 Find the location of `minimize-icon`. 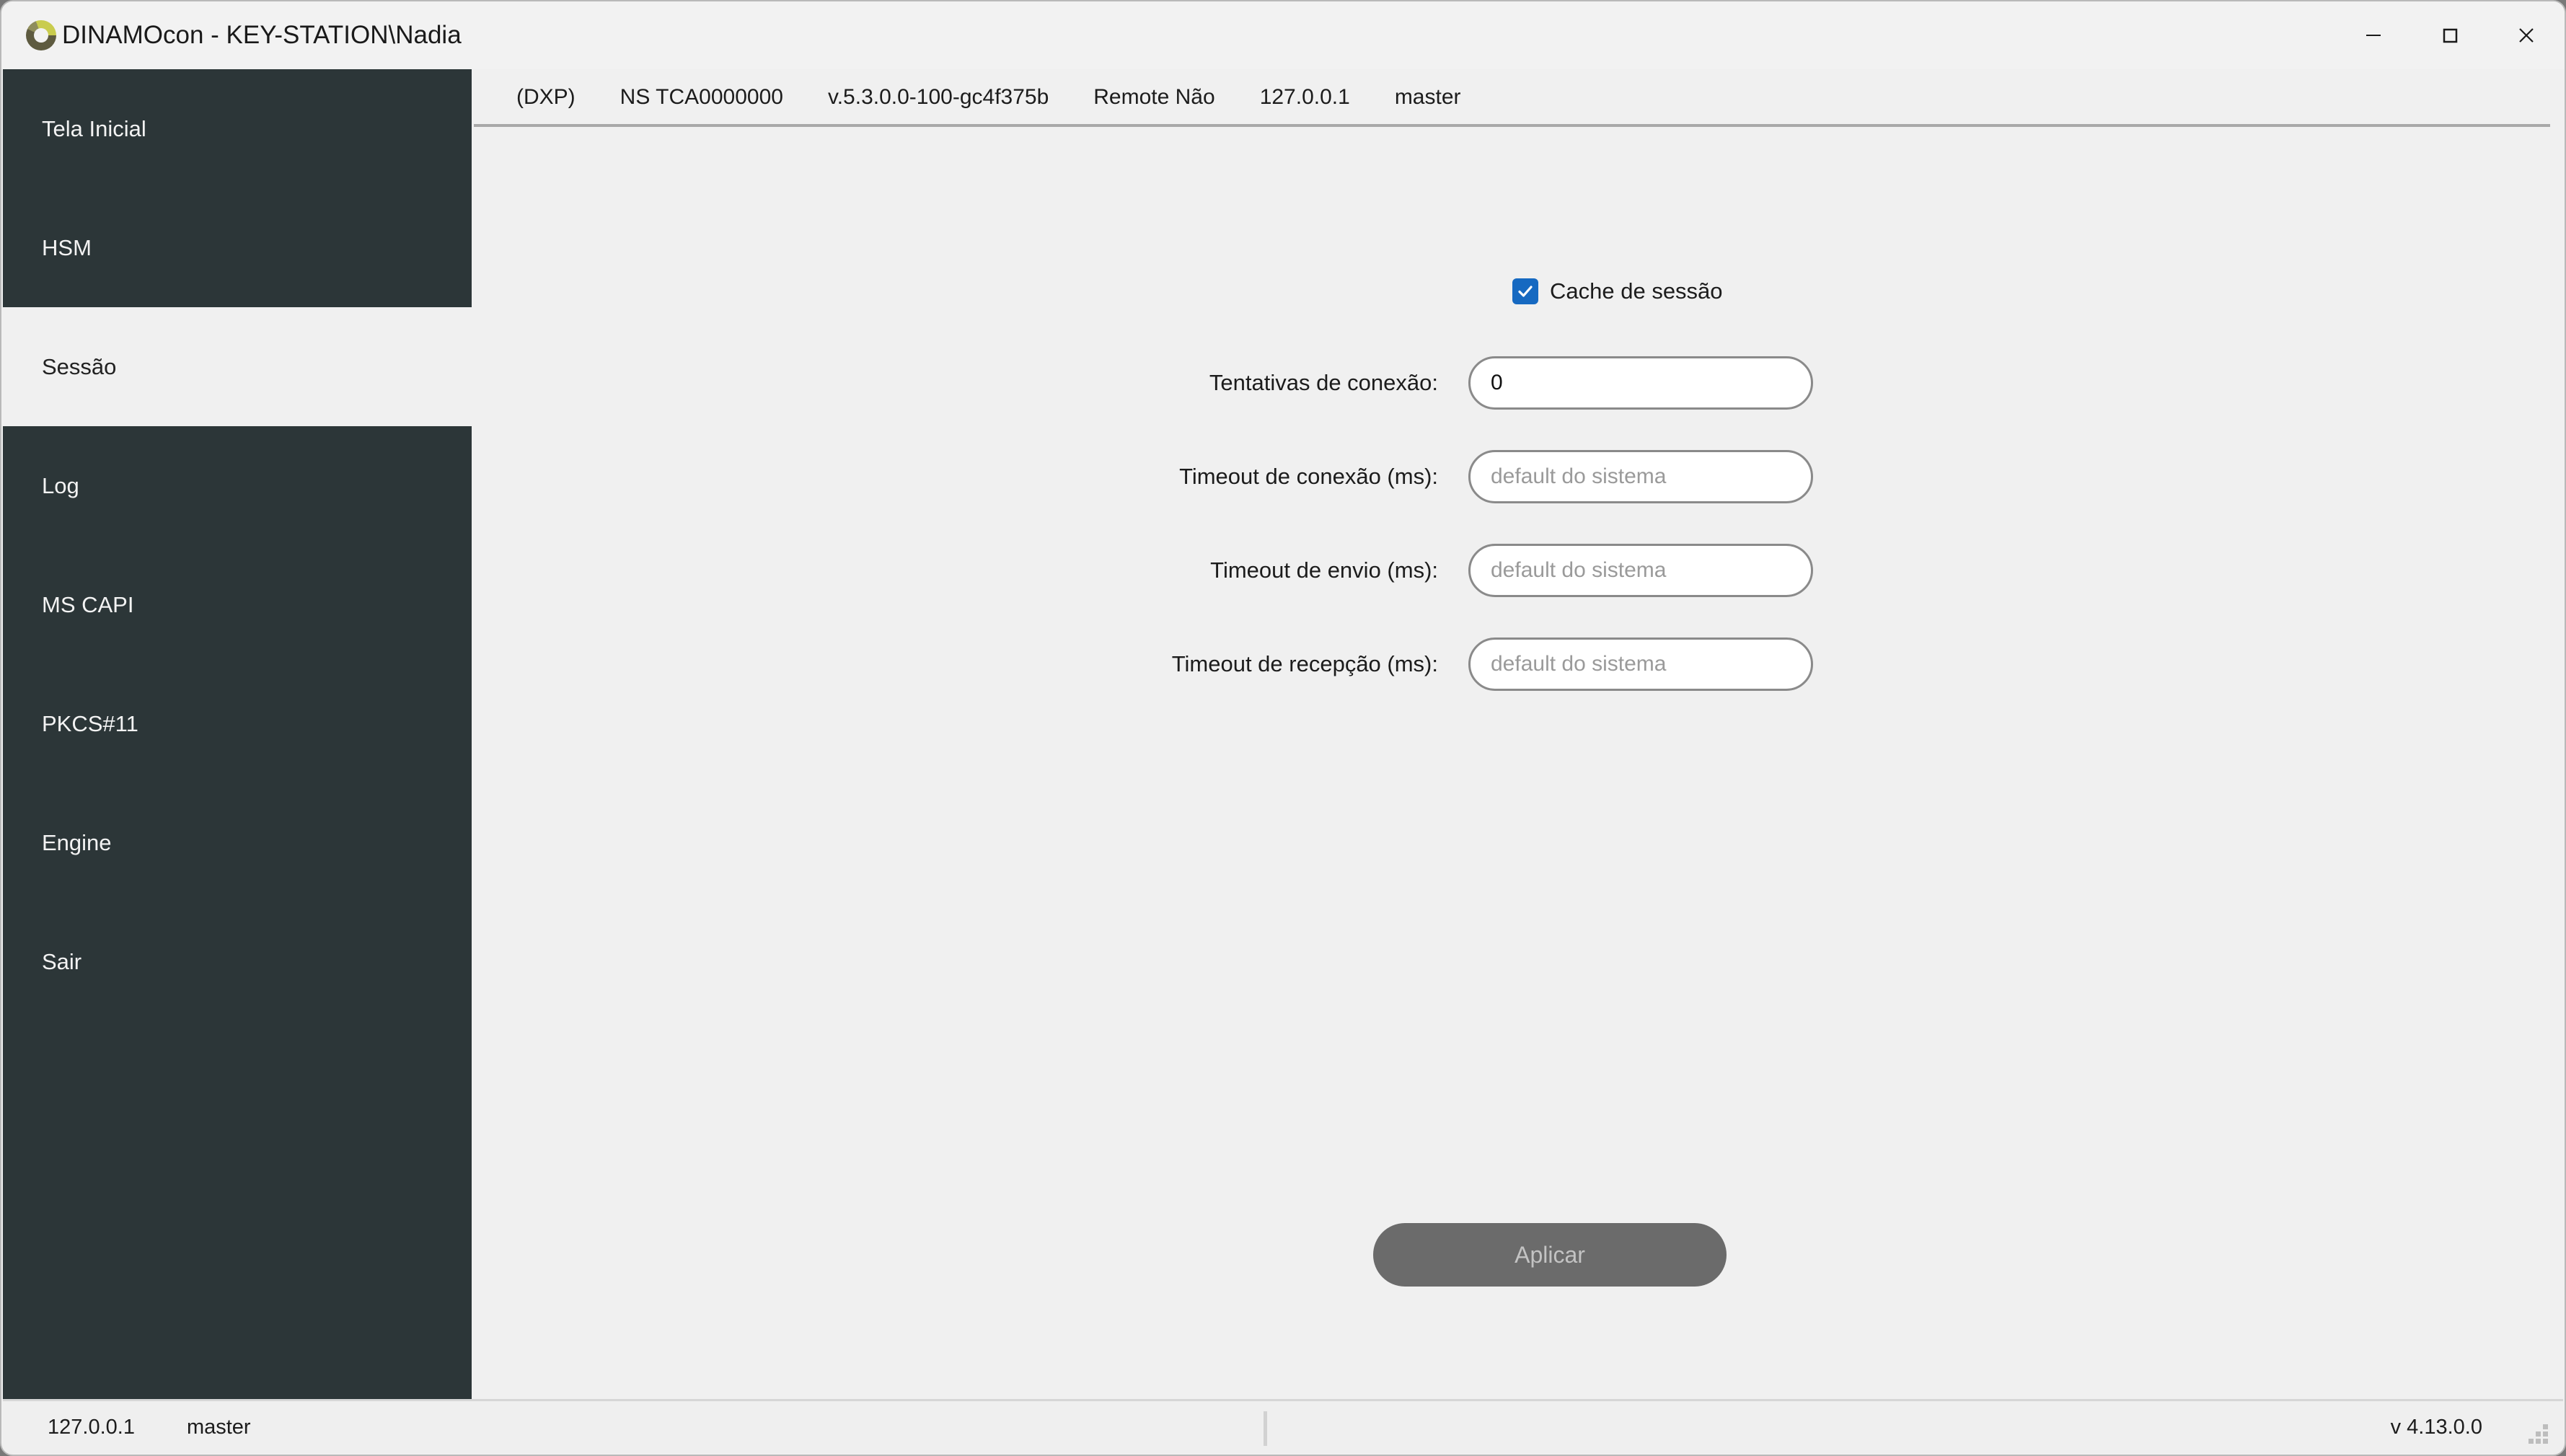

minimize-icon is located at coordinates (2373, 35).